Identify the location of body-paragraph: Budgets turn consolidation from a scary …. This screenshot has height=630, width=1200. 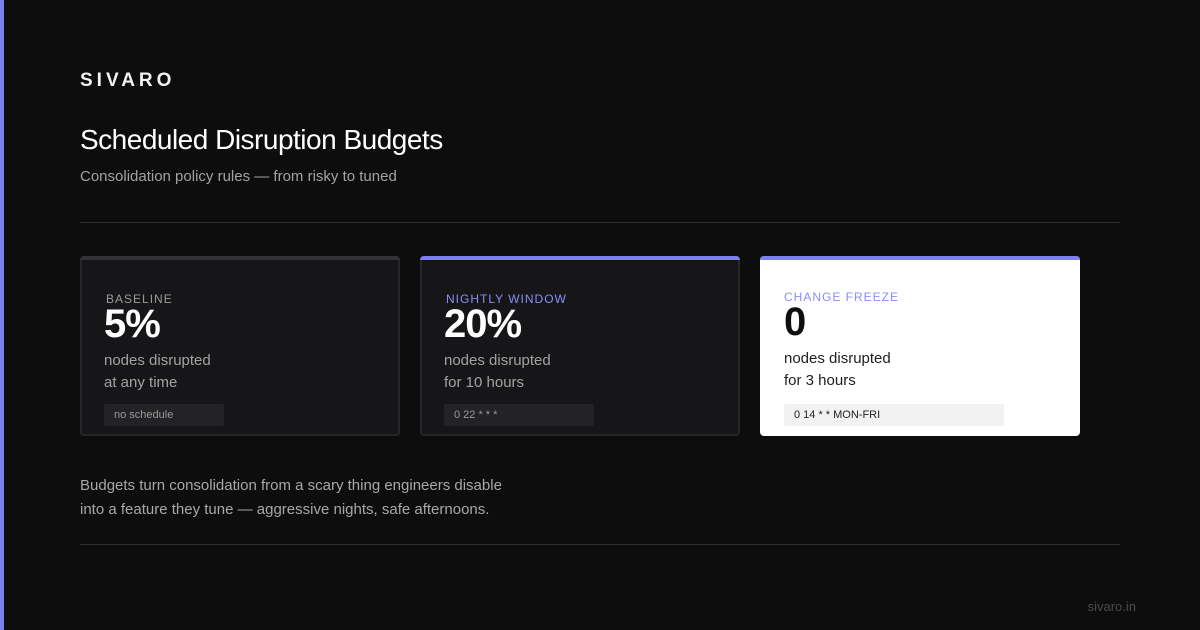
(340, 498).